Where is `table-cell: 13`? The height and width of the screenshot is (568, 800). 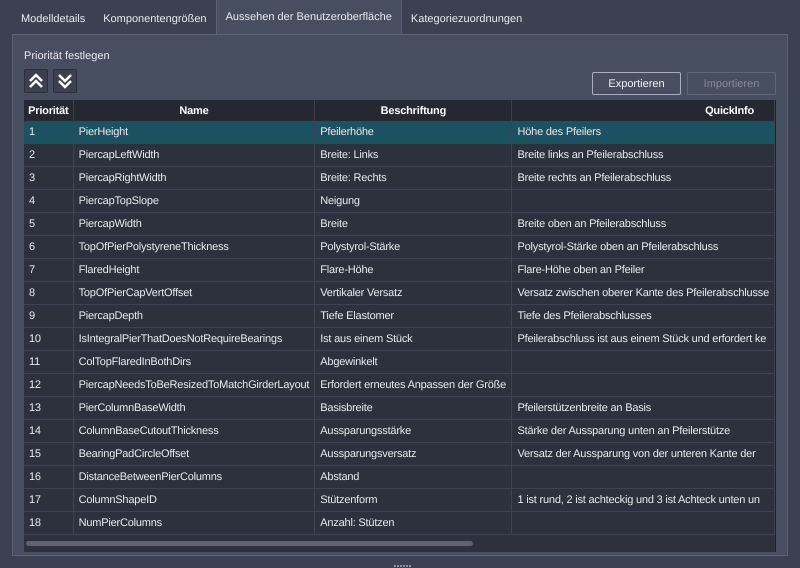
table-cell: 13 is located at coordinates (35, 408).